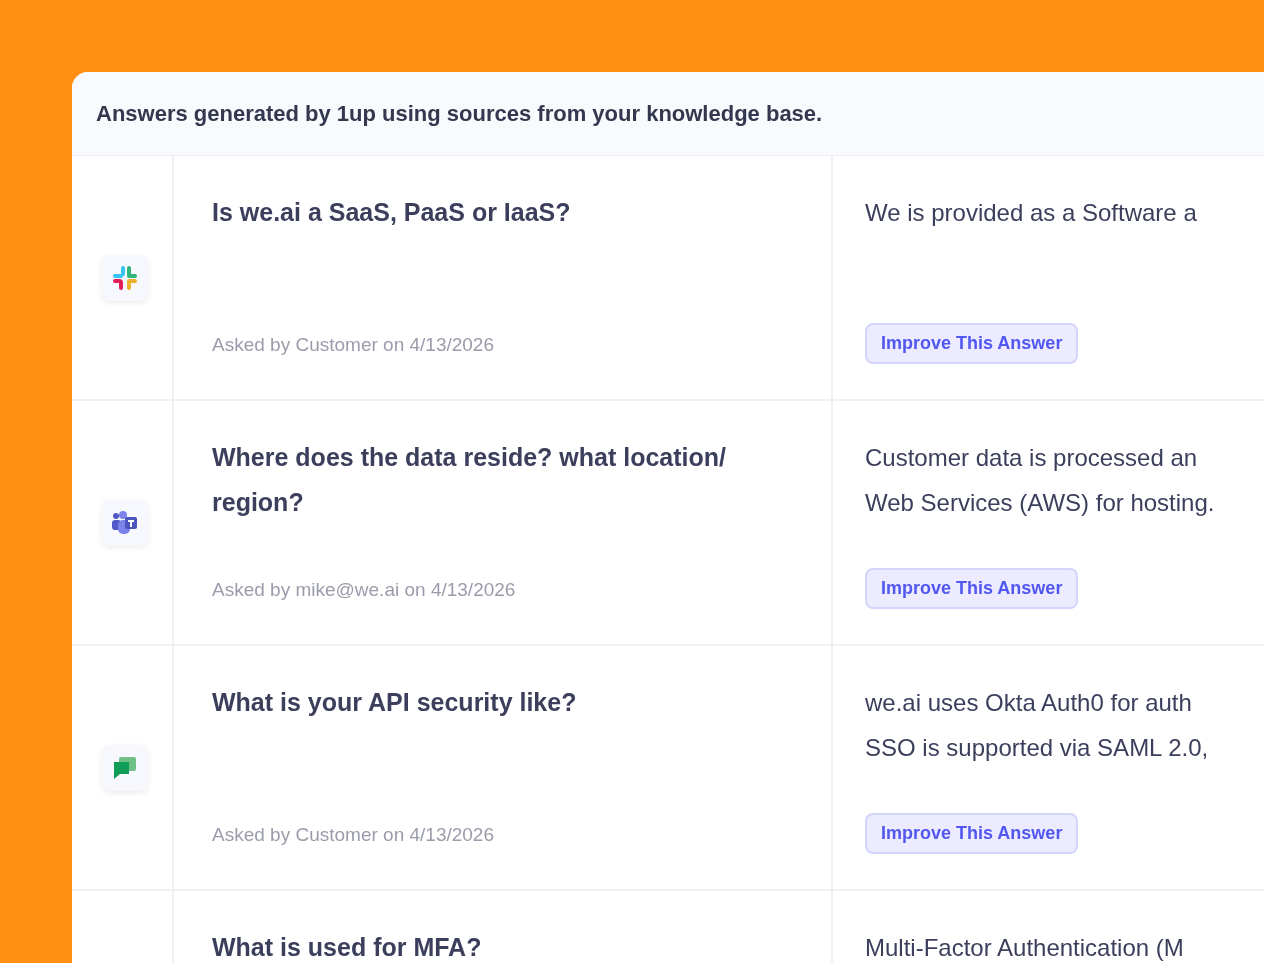  Describe the element at coordinates (1029, 703) in the screenshot. I see `answer-text: we.ai uses Okta Auth0 for auth` at that location.